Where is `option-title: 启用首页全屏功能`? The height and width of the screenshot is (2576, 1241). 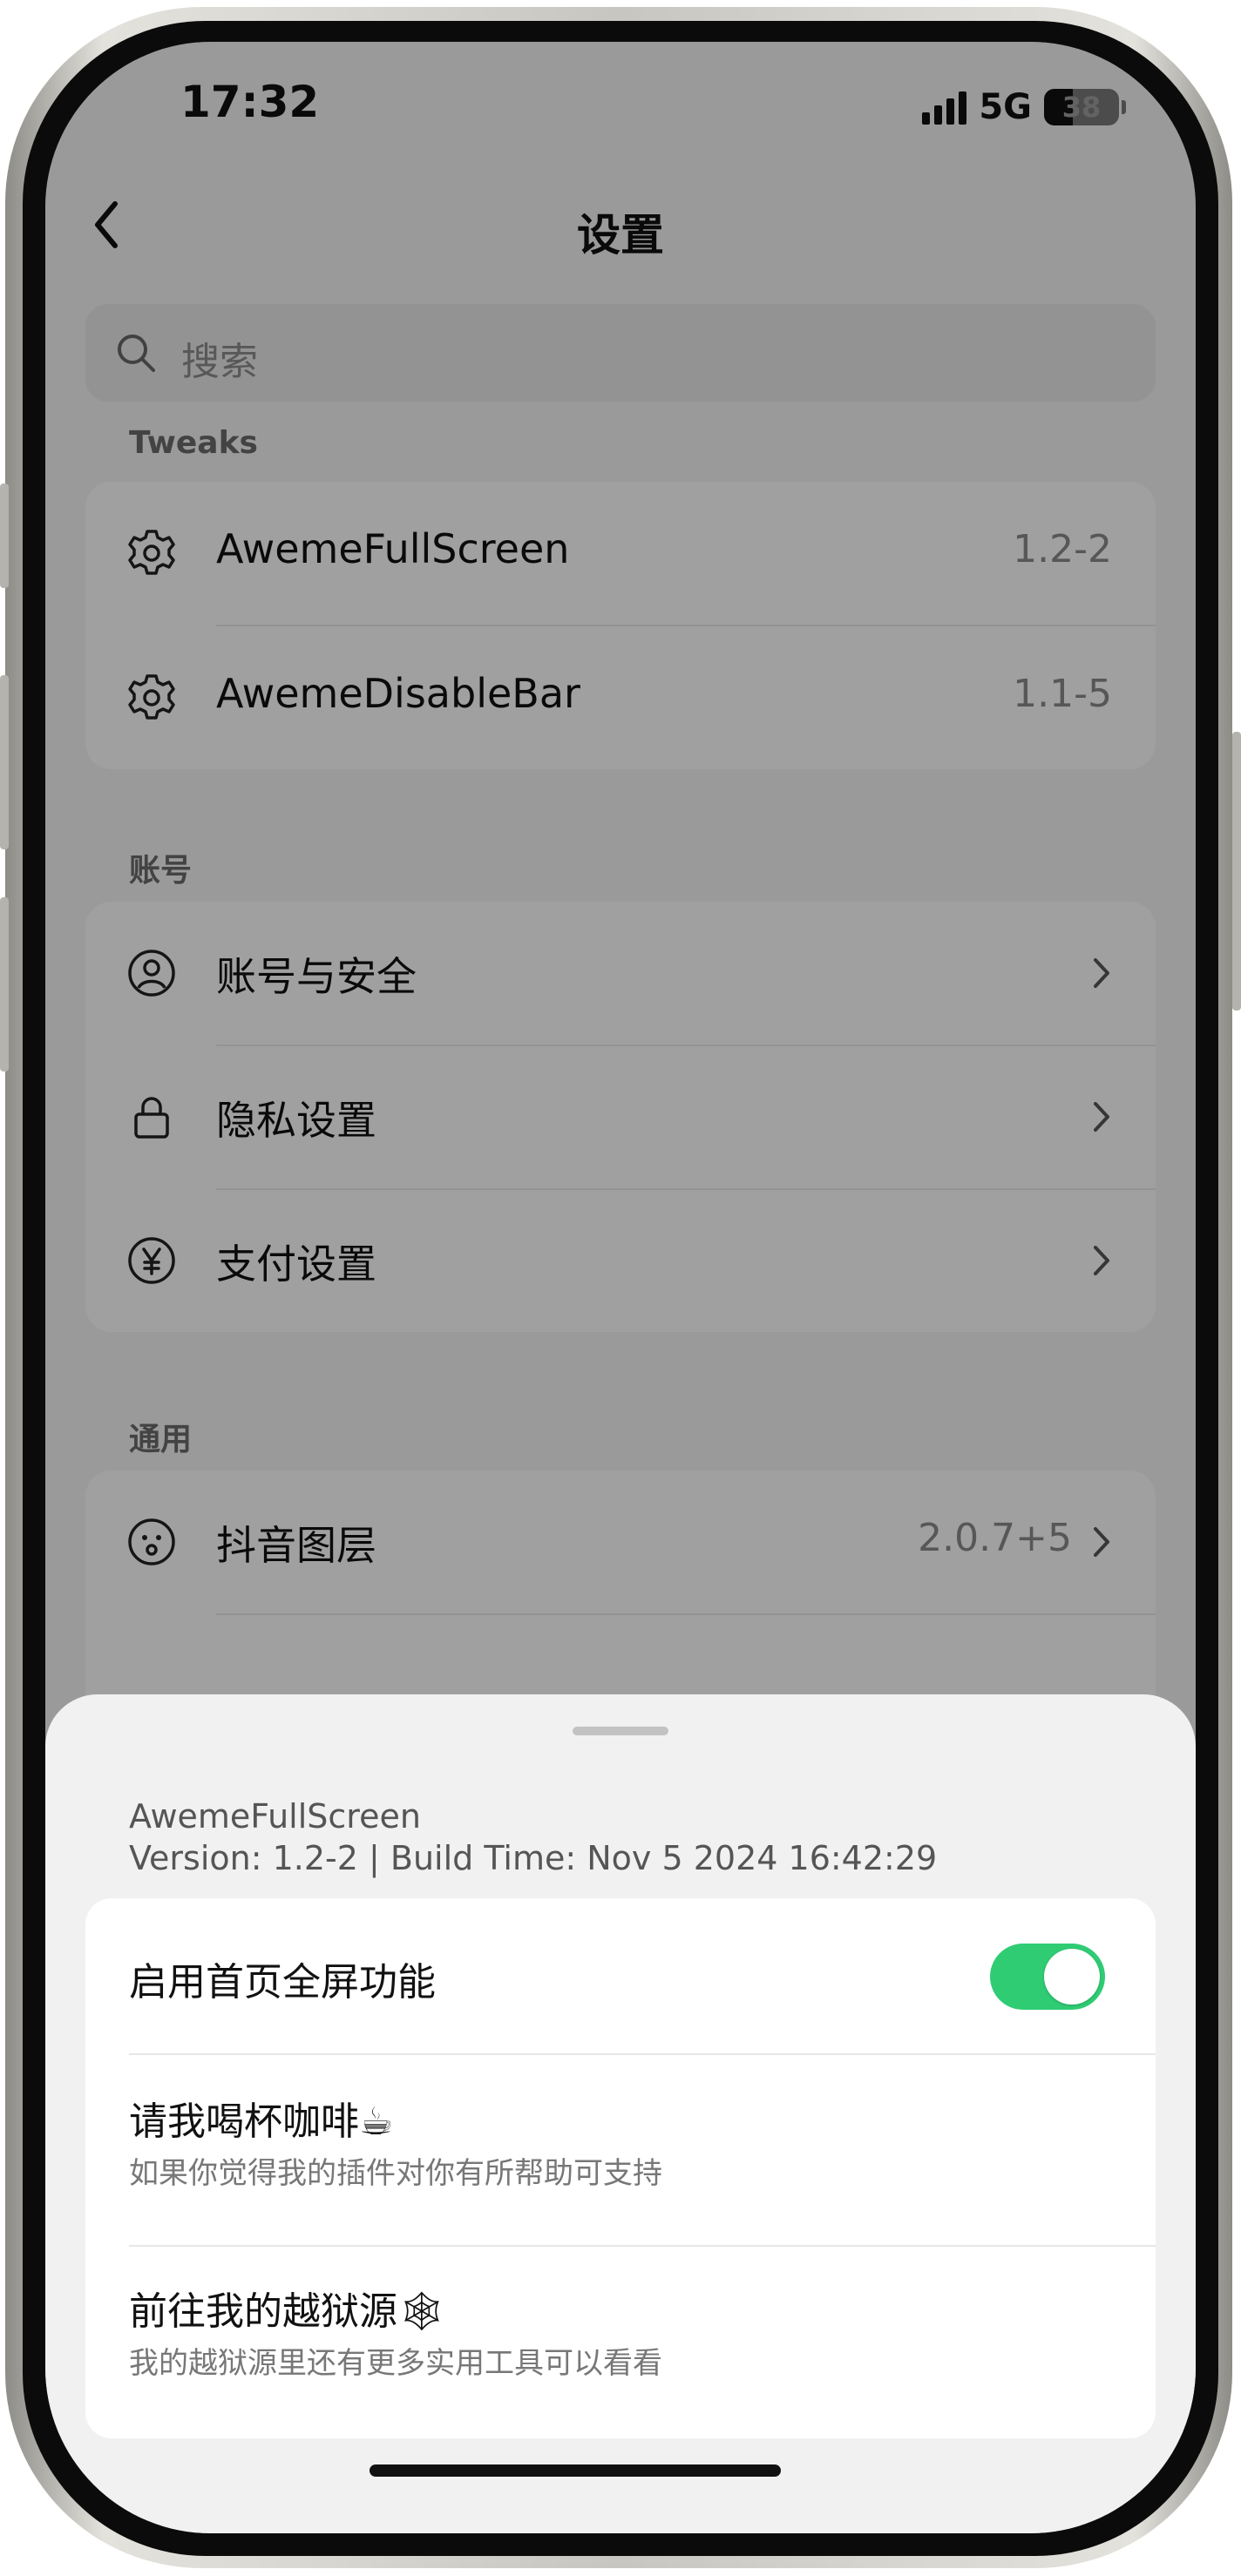 option-title: 启用首页全屏功能 is located at coordinates (282, 1982).